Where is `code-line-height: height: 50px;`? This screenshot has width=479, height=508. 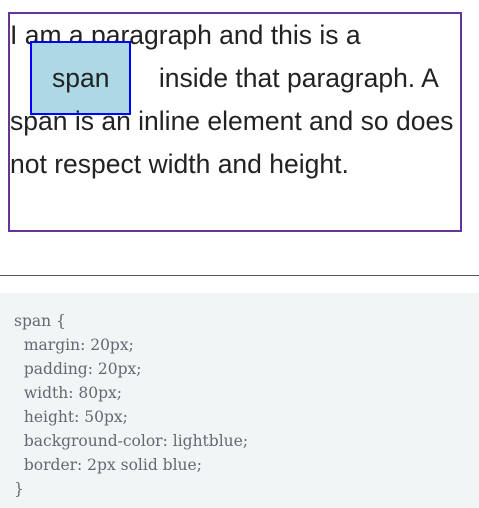
code-line-height: height: 50px; is located at coordinates (71, 417).